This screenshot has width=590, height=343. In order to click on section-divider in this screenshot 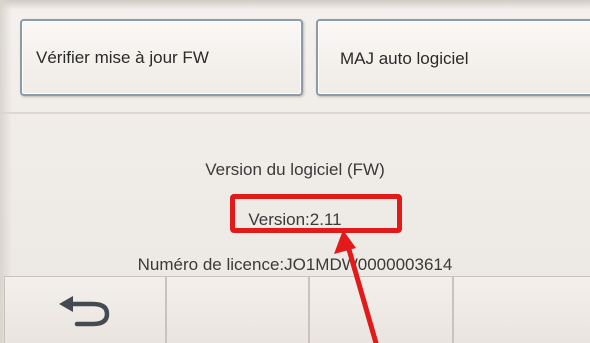, I will do `click(295, 113)`.